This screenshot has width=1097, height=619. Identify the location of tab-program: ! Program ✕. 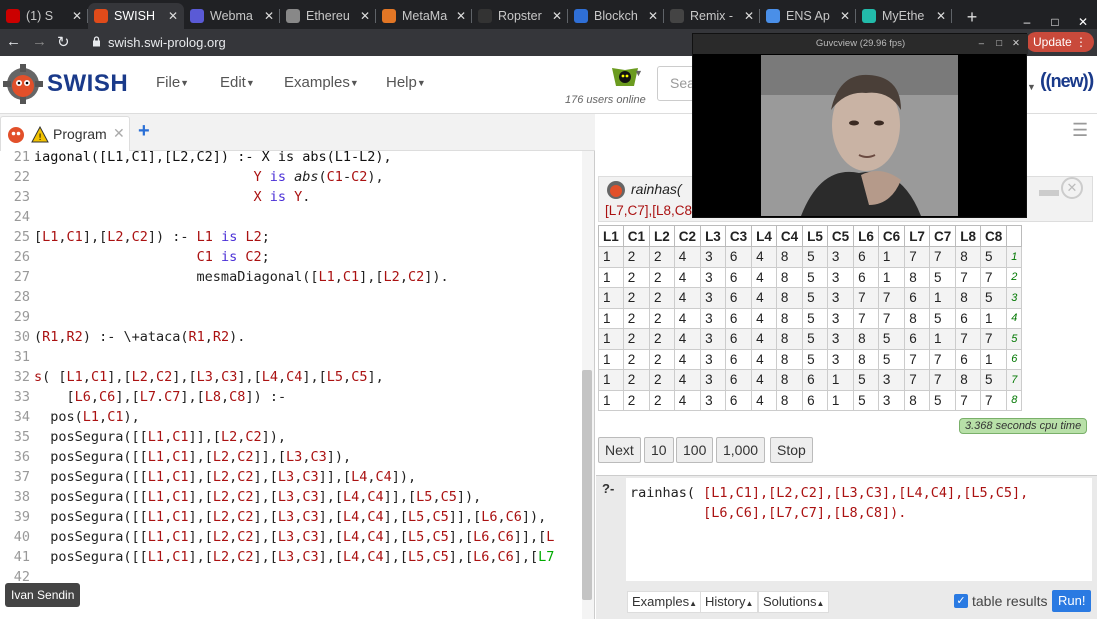
(65, 133).